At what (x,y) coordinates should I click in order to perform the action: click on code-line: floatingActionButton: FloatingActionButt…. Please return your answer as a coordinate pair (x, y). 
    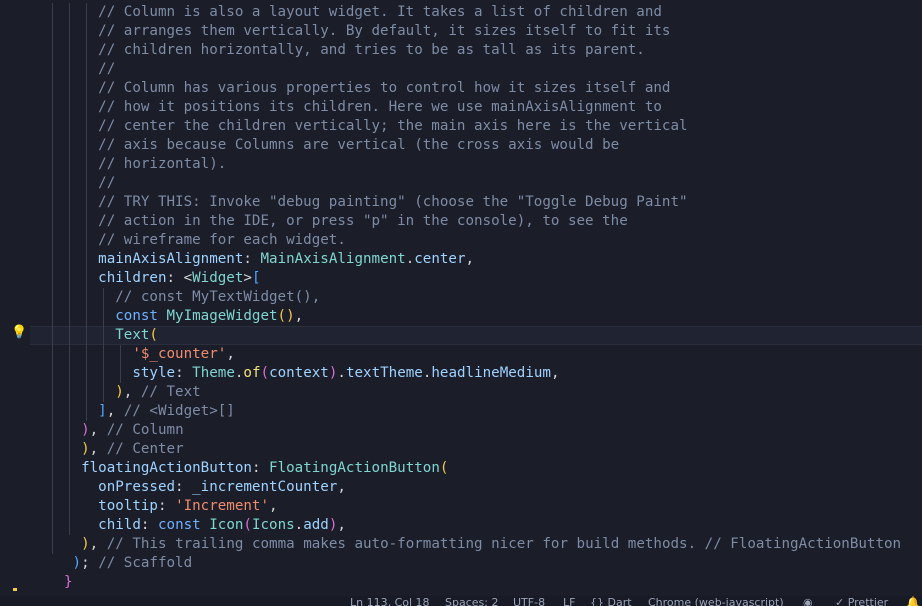
    Looking at the image, I should click on (476, 468).